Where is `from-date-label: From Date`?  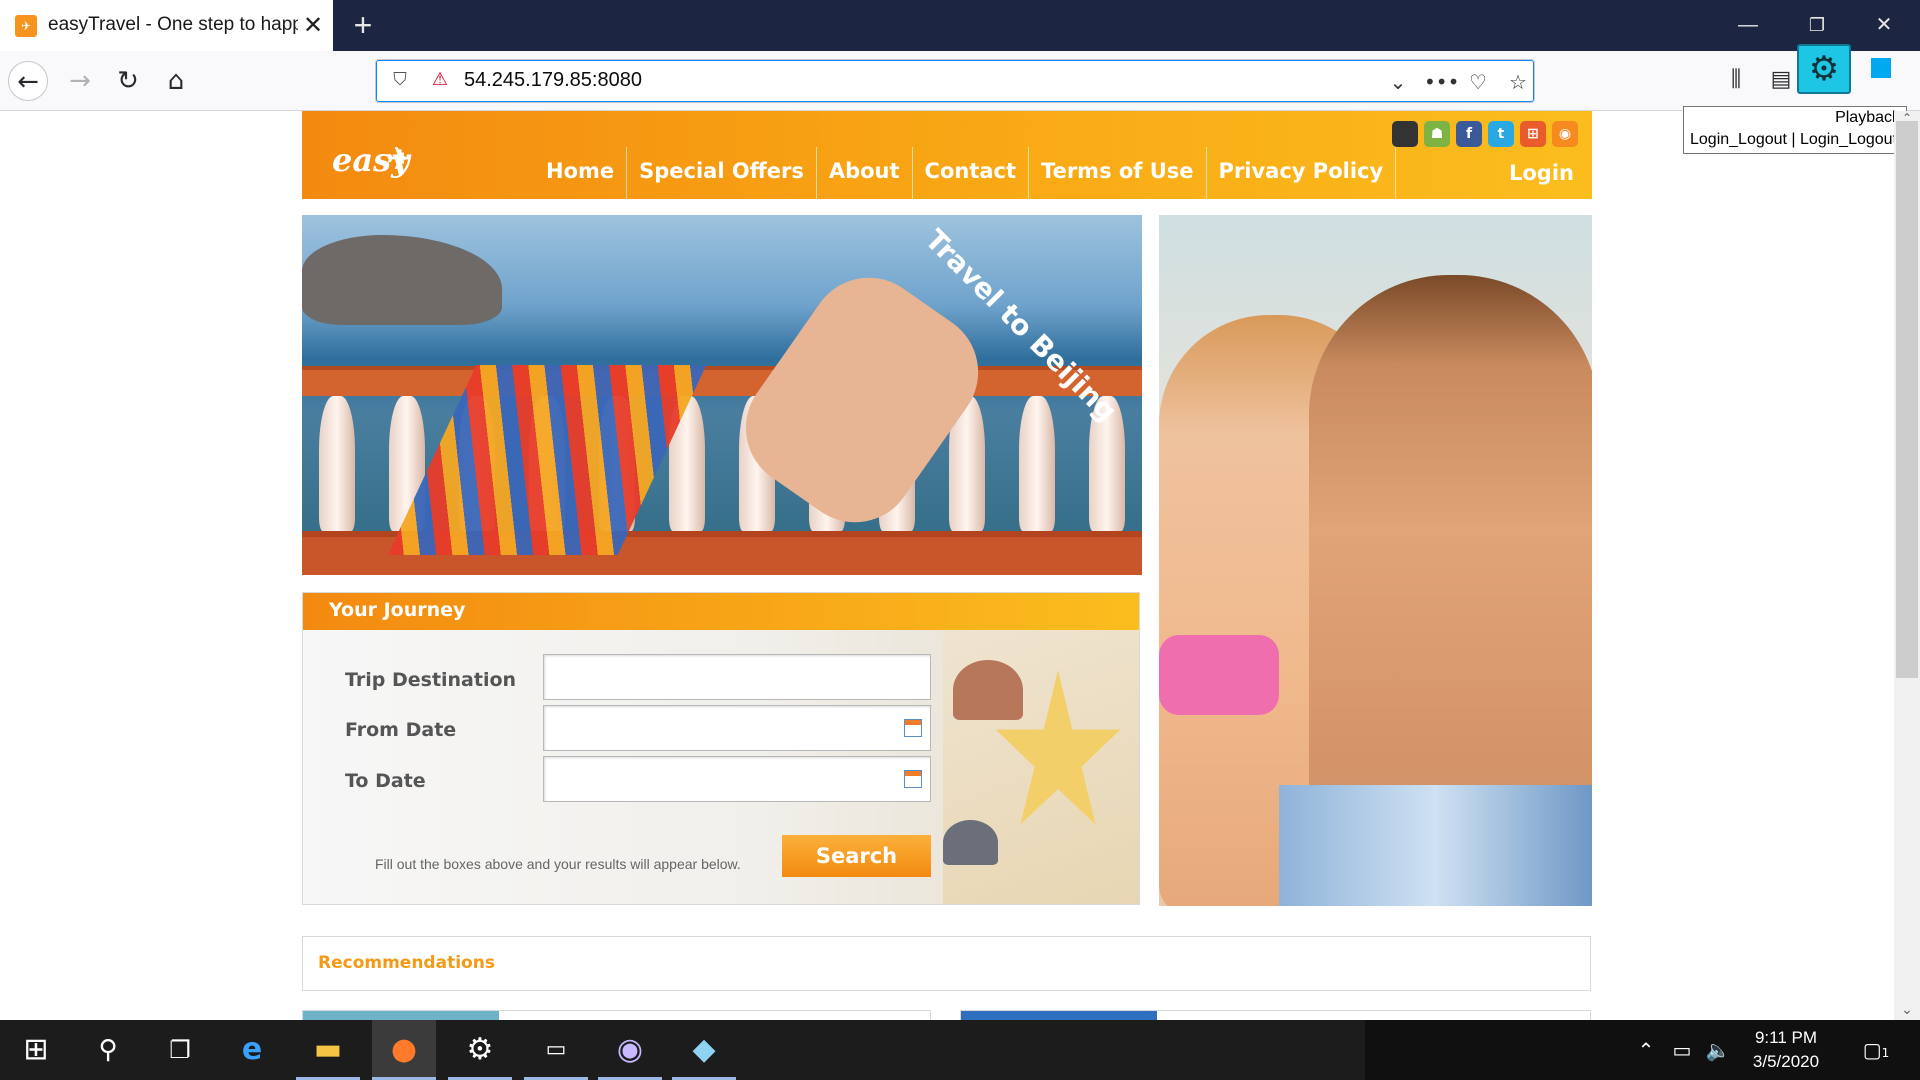 from-date-label: From Date is located at coordinates (401, 730).